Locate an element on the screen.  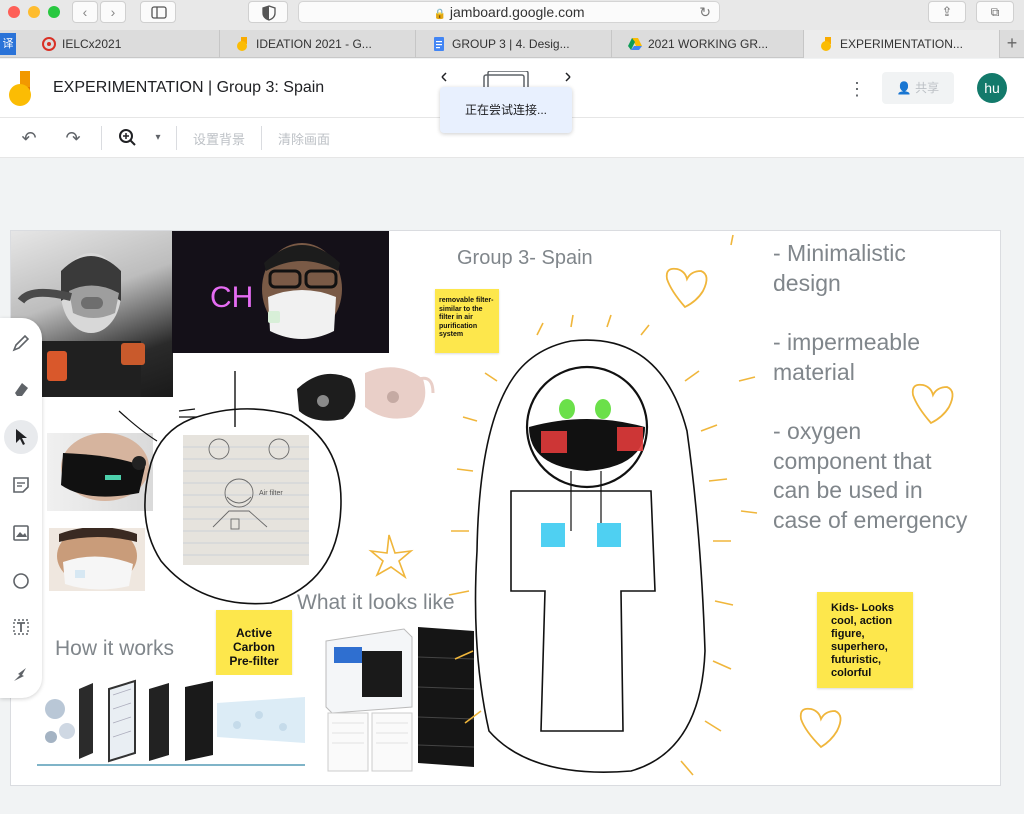
circle-icon is located at coordinates (21, 581).